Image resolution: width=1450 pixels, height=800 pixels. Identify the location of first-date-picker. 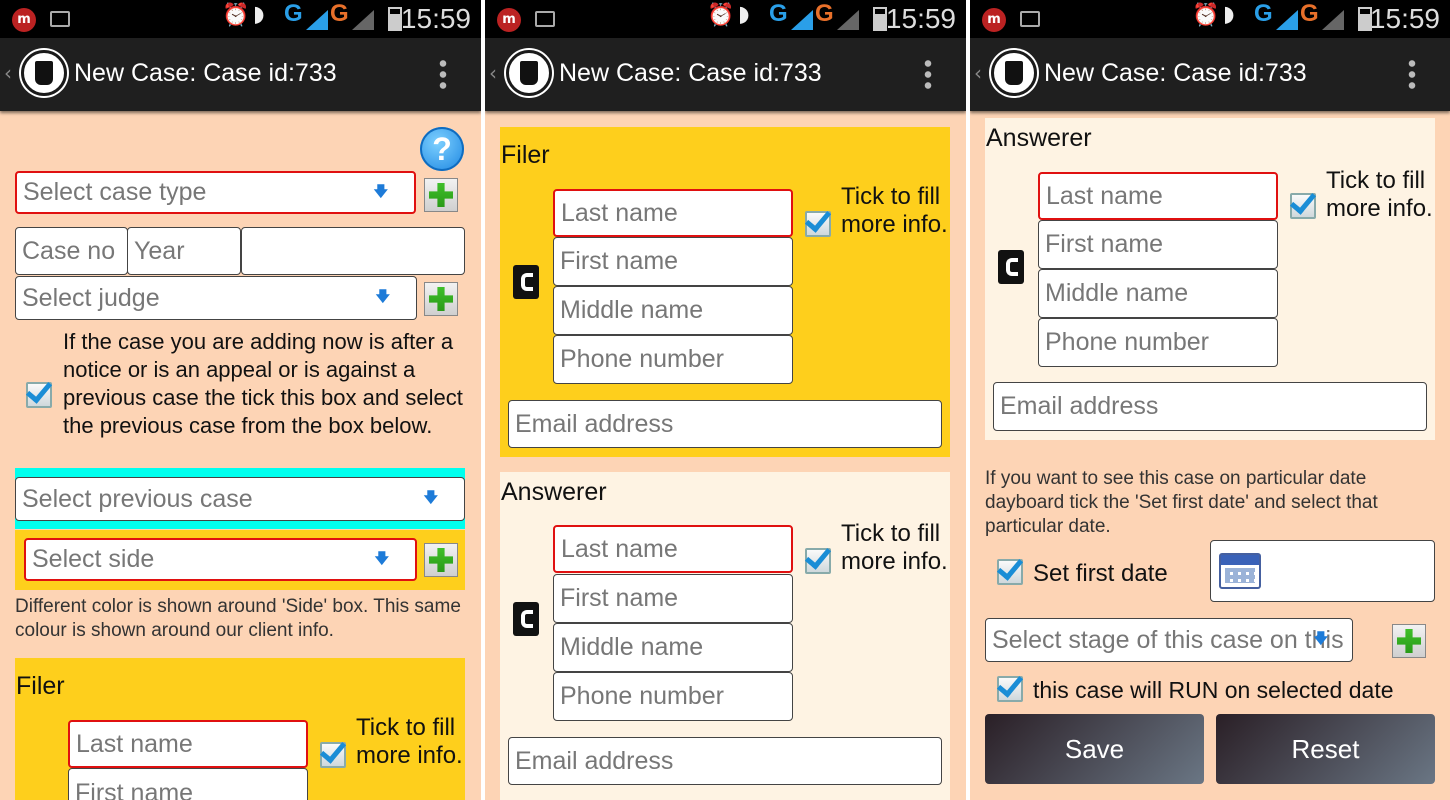
(1322, 571).